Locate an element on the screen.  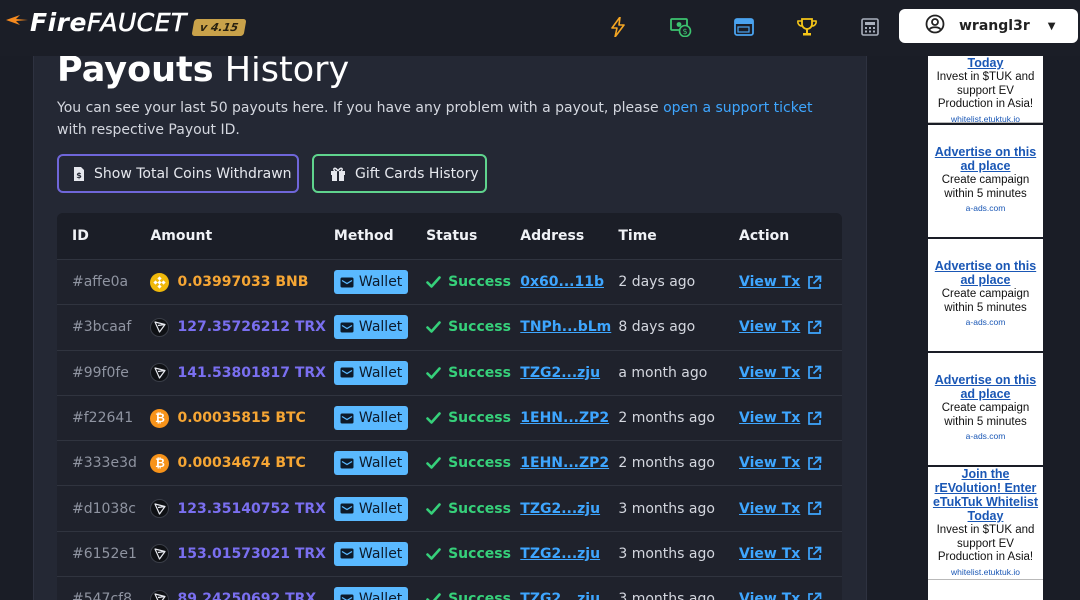
amount-cell: 0.03997033 BNB is located at coordinates (241, 282).